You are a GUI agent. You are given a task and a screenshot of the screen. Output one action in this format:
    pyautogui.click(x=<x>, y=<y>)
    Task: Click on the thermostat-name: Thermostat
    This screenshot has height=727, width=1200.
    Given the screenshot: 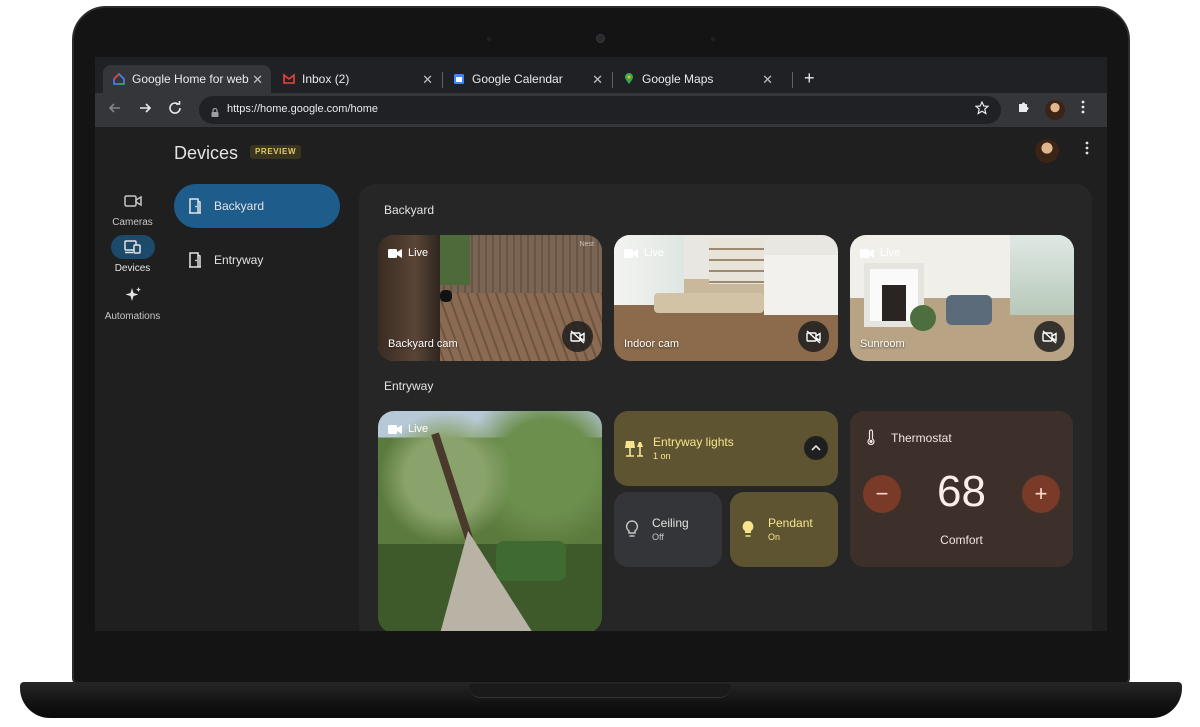 What is the action you would take?
    pyautogui.click(x=921, y=438)
    